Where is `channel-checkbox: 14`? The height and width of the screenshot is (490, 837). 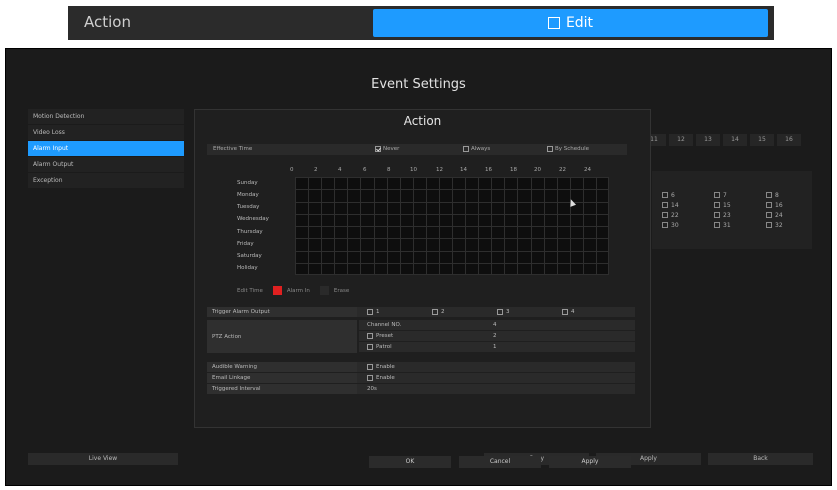 channel-checkbox: 14 is located at coordinates (688, 205).